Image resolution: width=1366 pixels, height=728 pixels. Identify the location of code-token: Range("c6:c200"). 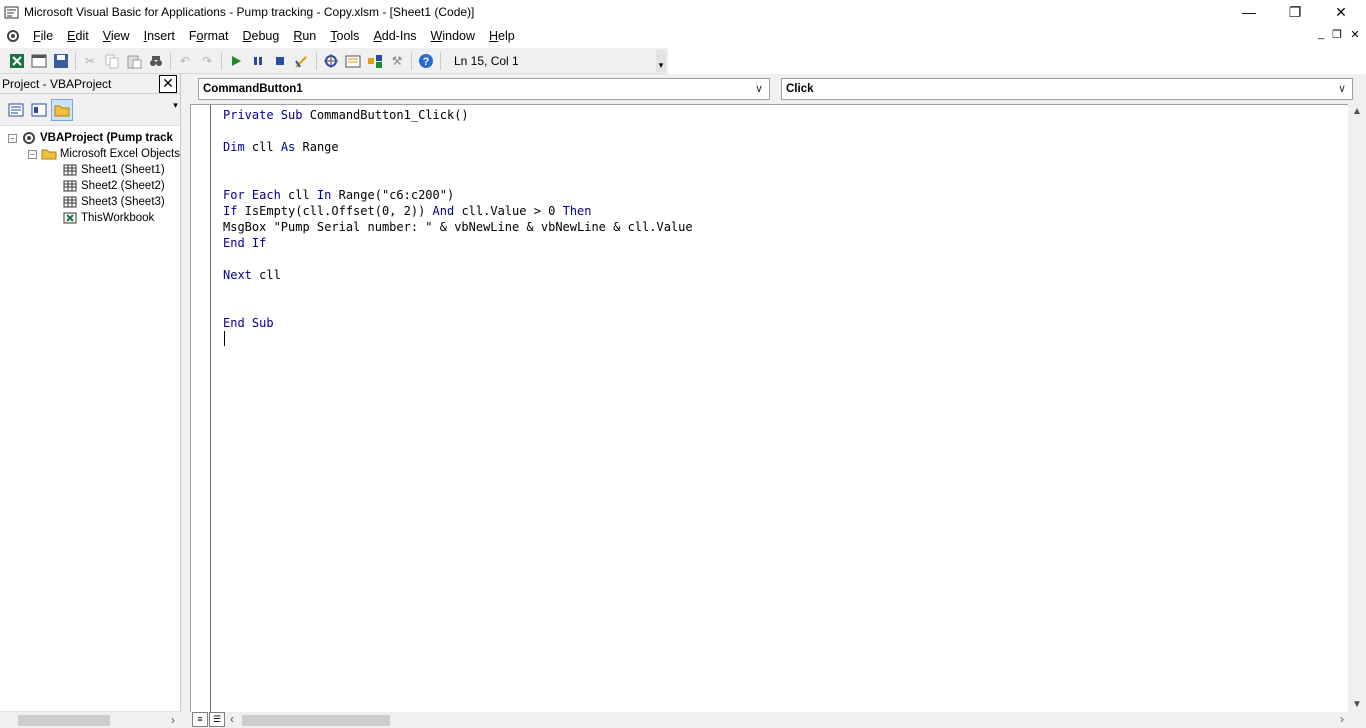
(393, 195).